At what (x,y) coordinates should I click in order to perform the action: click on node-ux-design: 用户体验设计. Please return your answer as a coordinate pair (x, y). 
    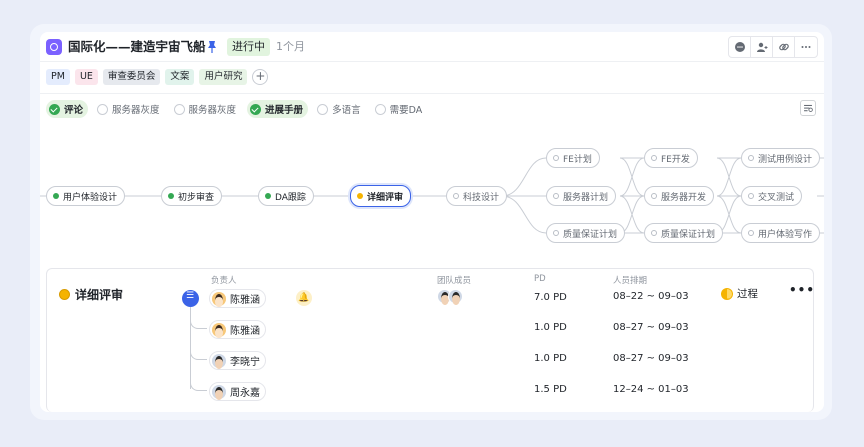
    Looking at the image, I should click on (86, 196).